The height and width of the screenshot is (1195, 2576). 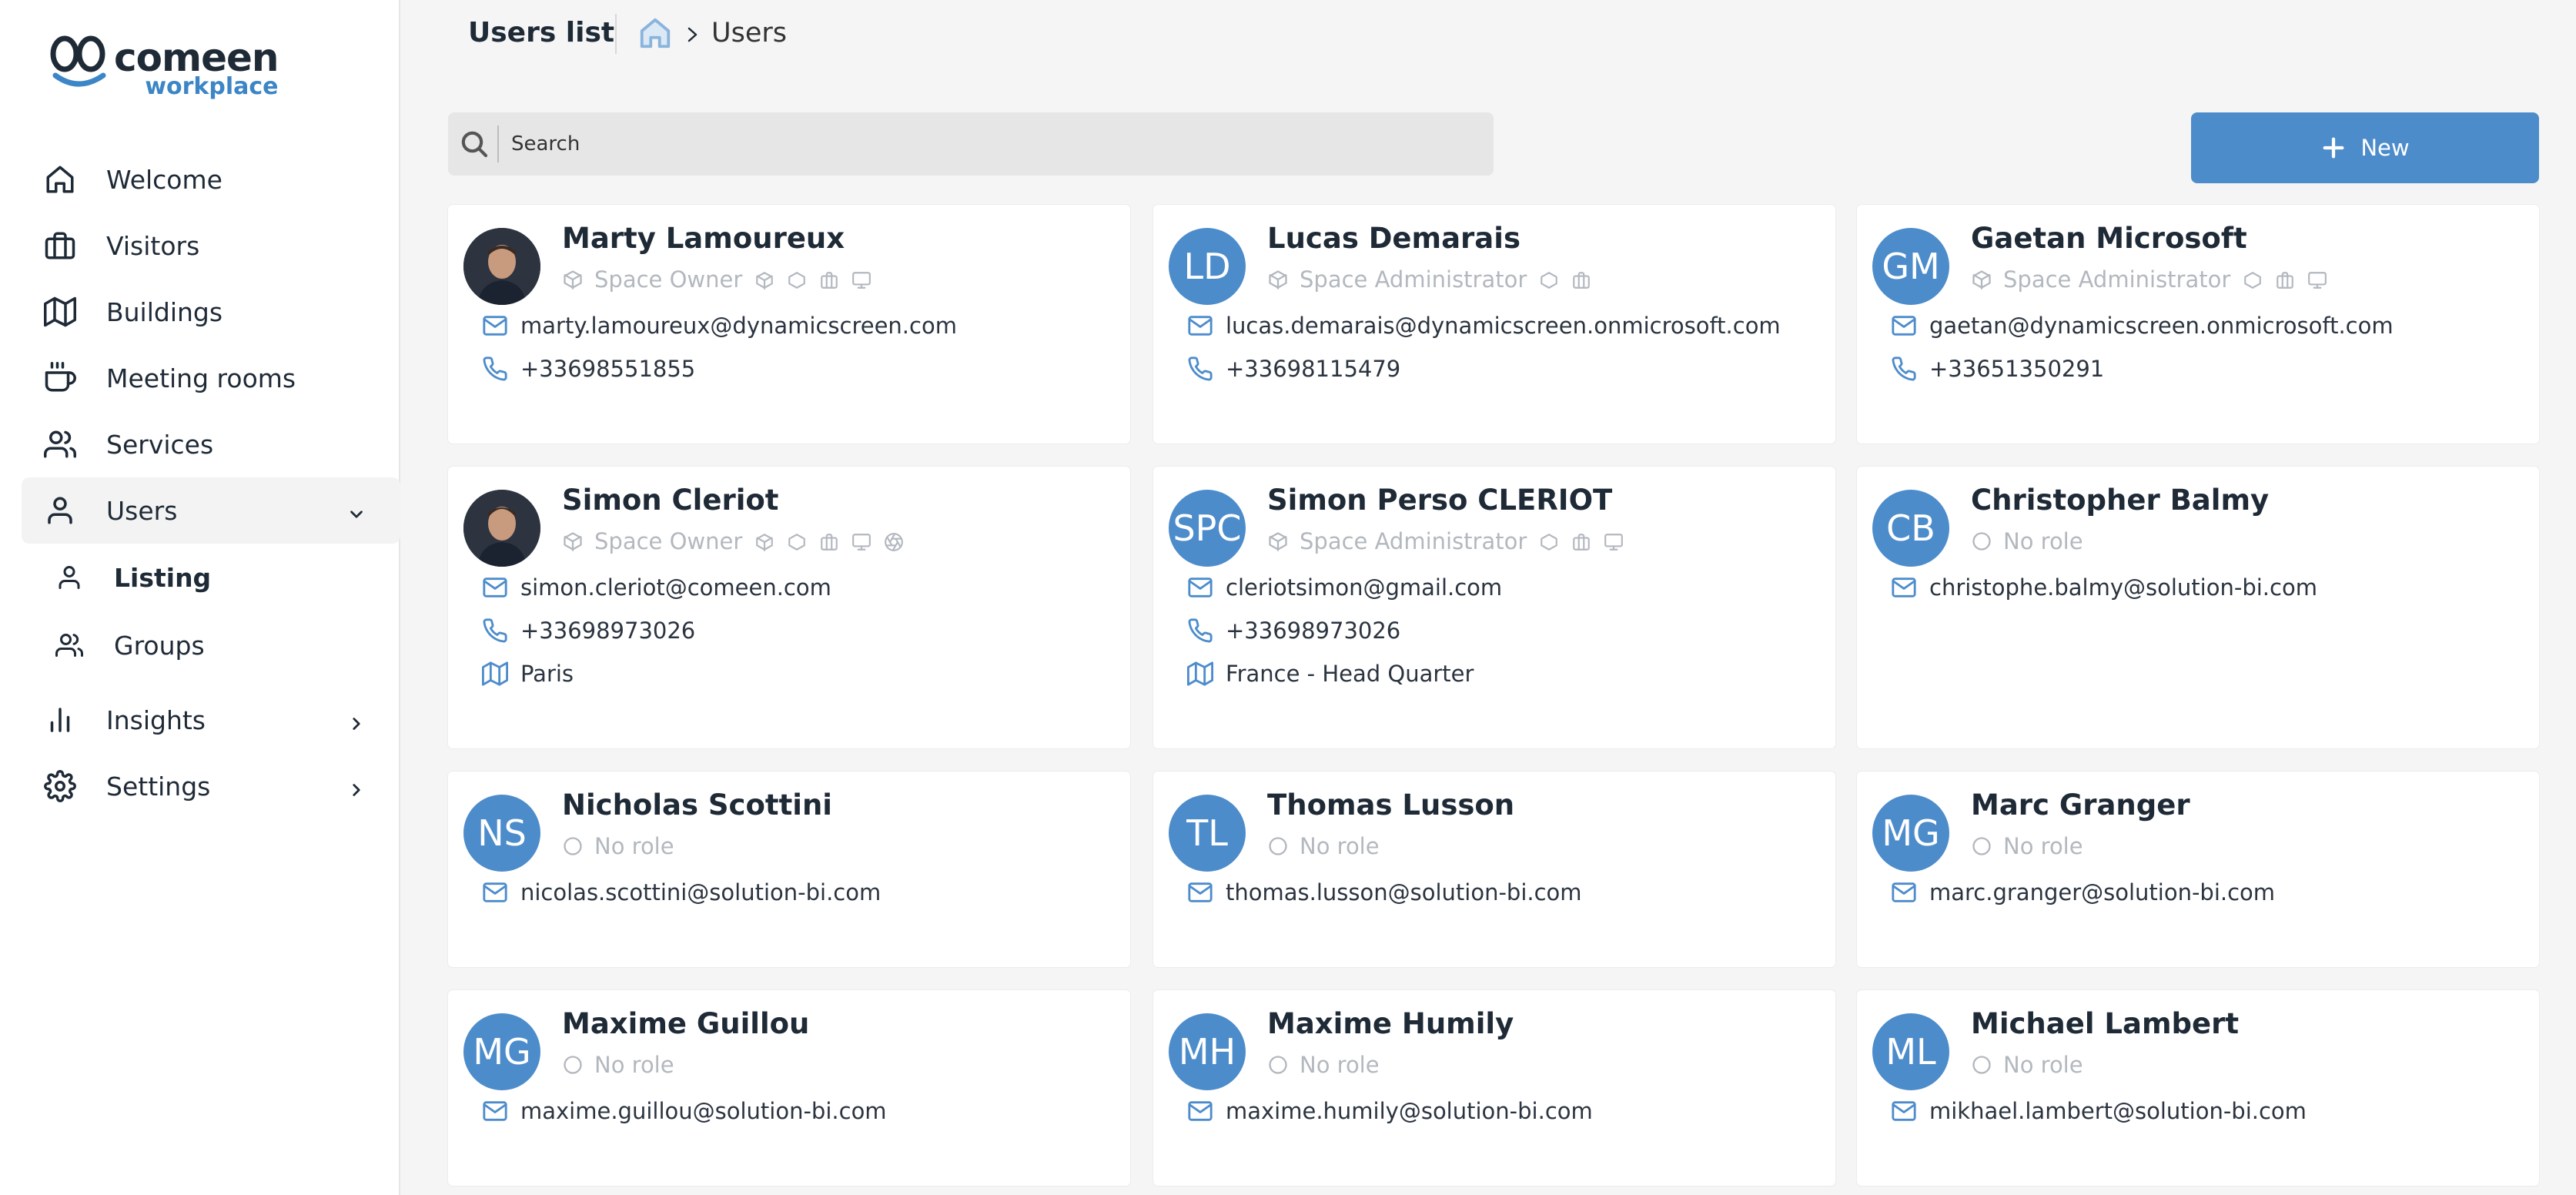 I want to click on sidebar-item-insights: Insights, so click(x=211, y=720).